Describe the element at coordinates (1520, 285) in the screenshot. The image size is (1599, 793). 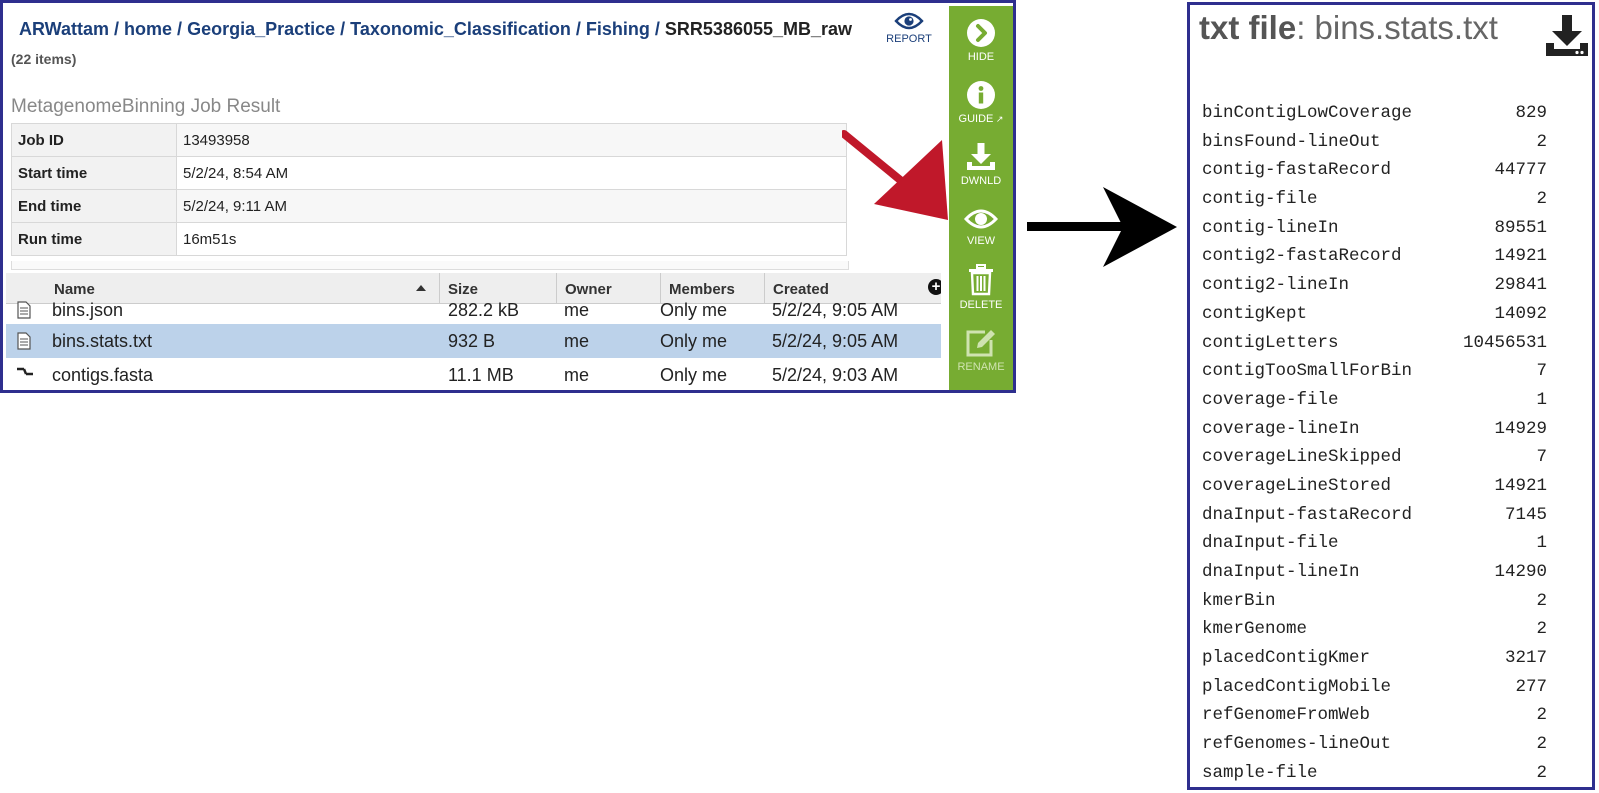
I see `stat-value: 29841` at that location.